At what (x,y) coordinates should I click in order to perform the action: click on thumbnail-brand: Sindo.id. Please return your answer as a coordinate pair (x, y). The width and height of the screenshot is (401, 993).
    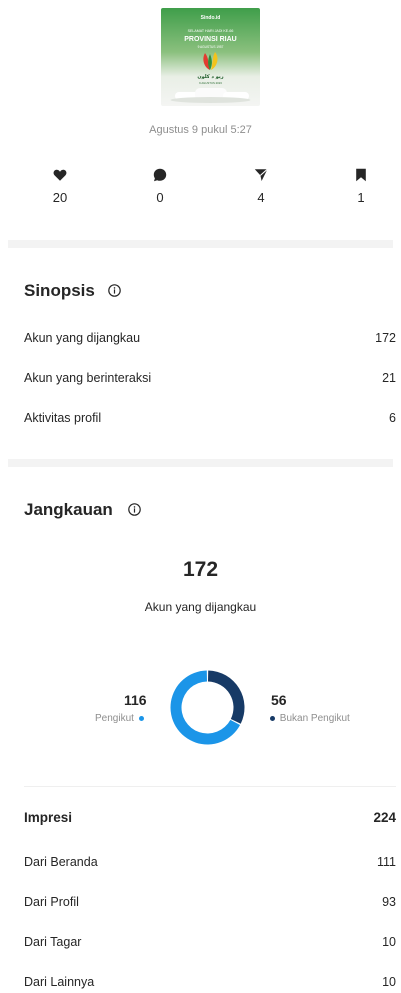
    Looking at the image, I should click on (211, 18).